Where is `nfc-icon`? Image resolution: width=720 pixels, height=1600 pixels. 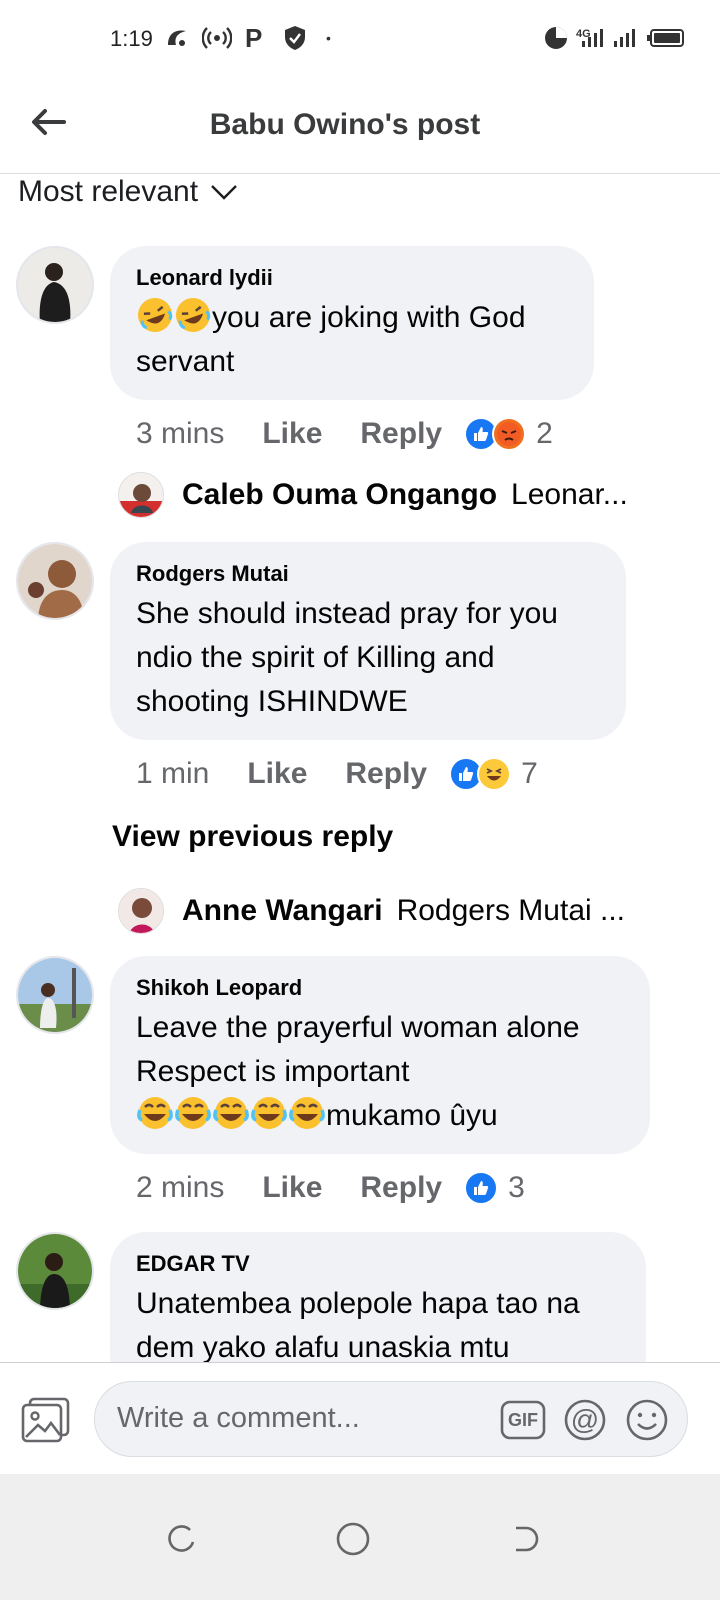
nfc-icon is located at coordinates (177, 38).